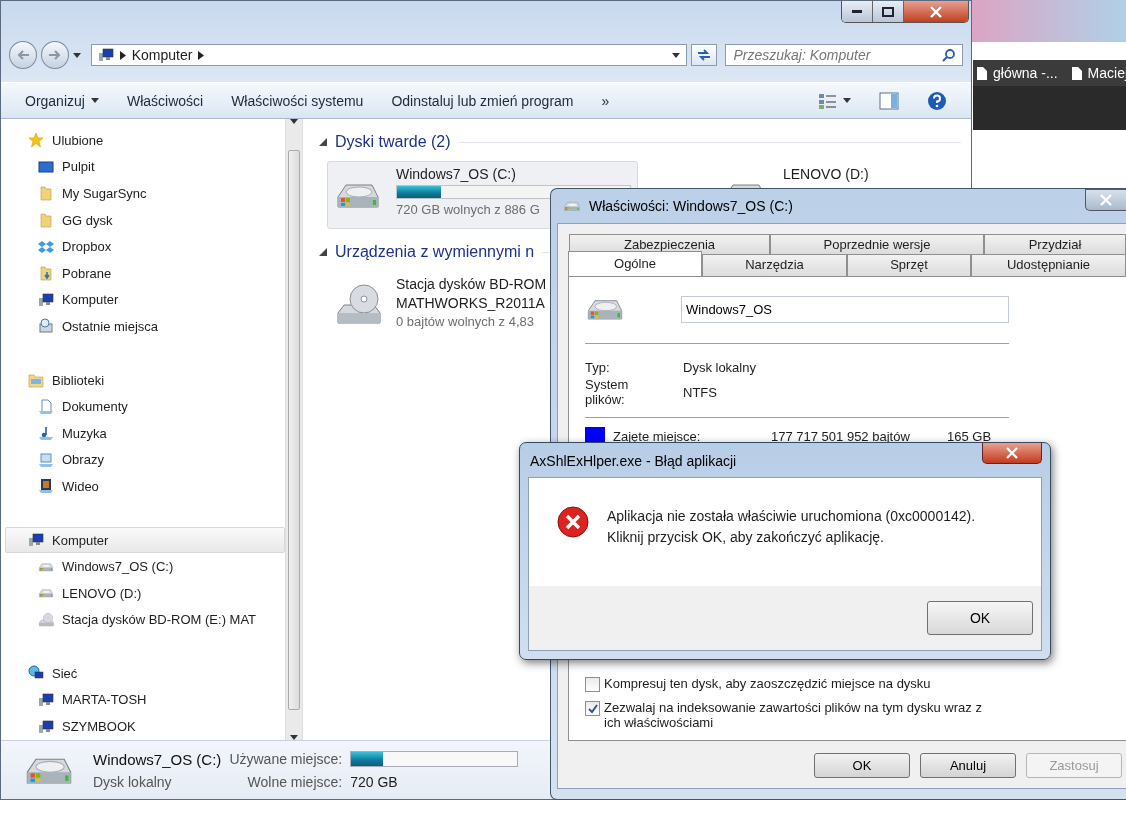  I want to click on group-header: Urządzenia z wymiennymi n, so click(435, 252).